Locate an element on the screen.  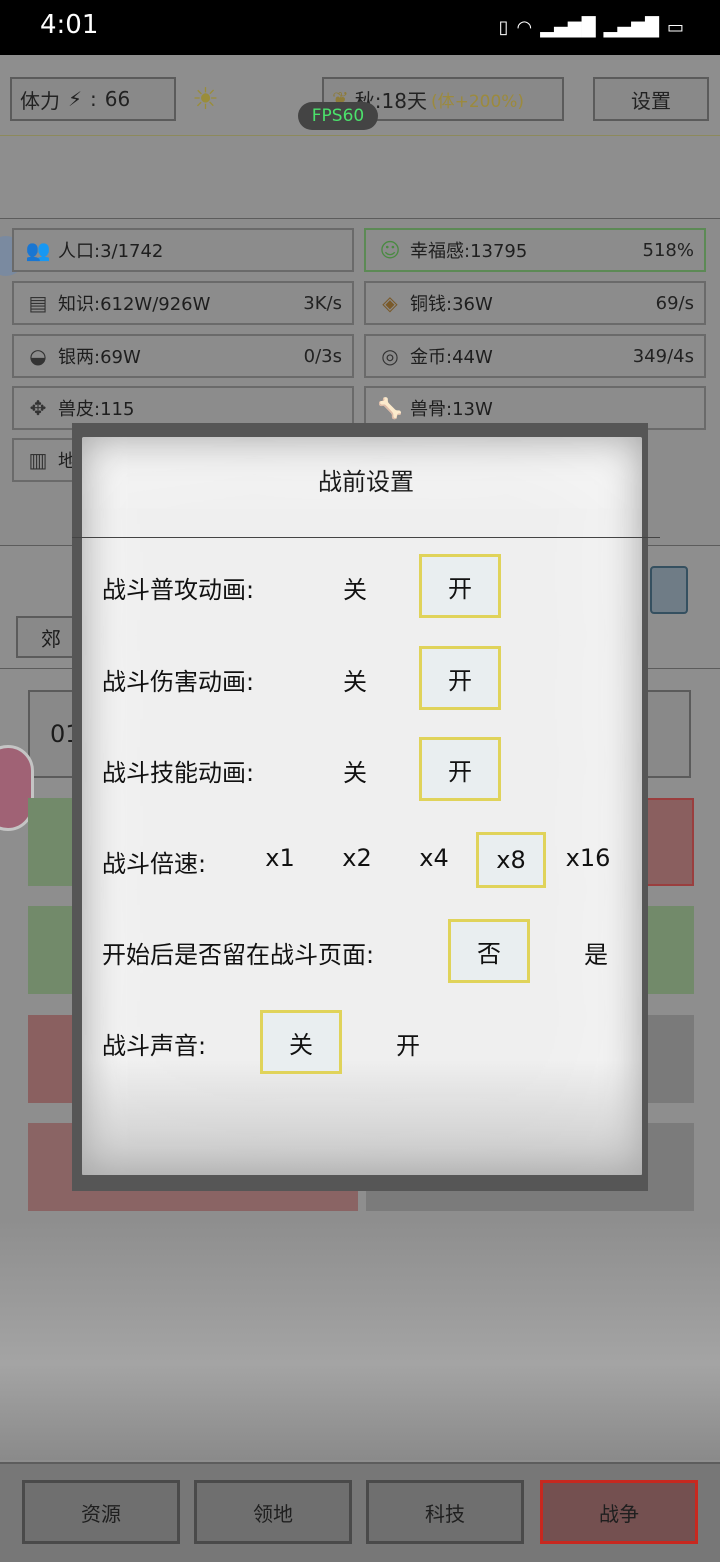
gold-coin-icon: ◎ is located at coordinates (390, 356).